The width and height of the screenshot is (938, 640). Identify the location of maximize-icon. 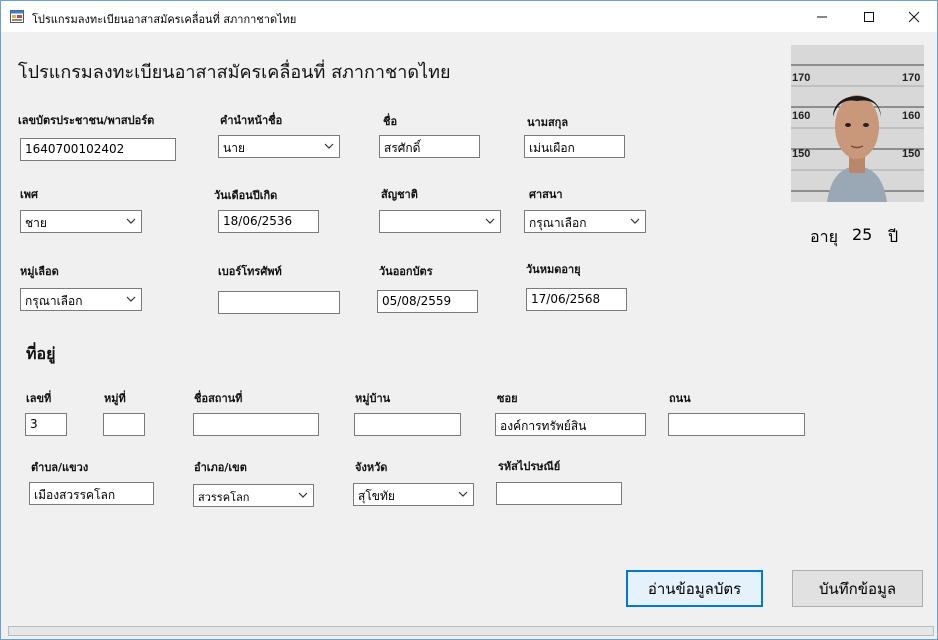
(869, 16).